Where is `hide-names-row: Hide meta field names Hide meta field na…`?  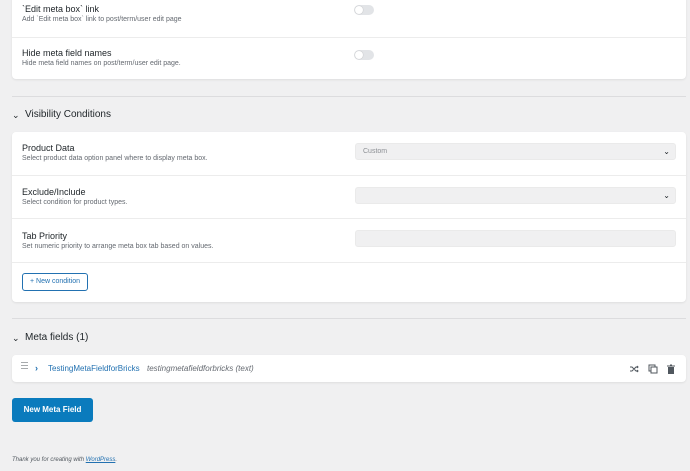 hide-names-row: Hide meta field names Hide meta field na… is located at coordinates (349, 58).